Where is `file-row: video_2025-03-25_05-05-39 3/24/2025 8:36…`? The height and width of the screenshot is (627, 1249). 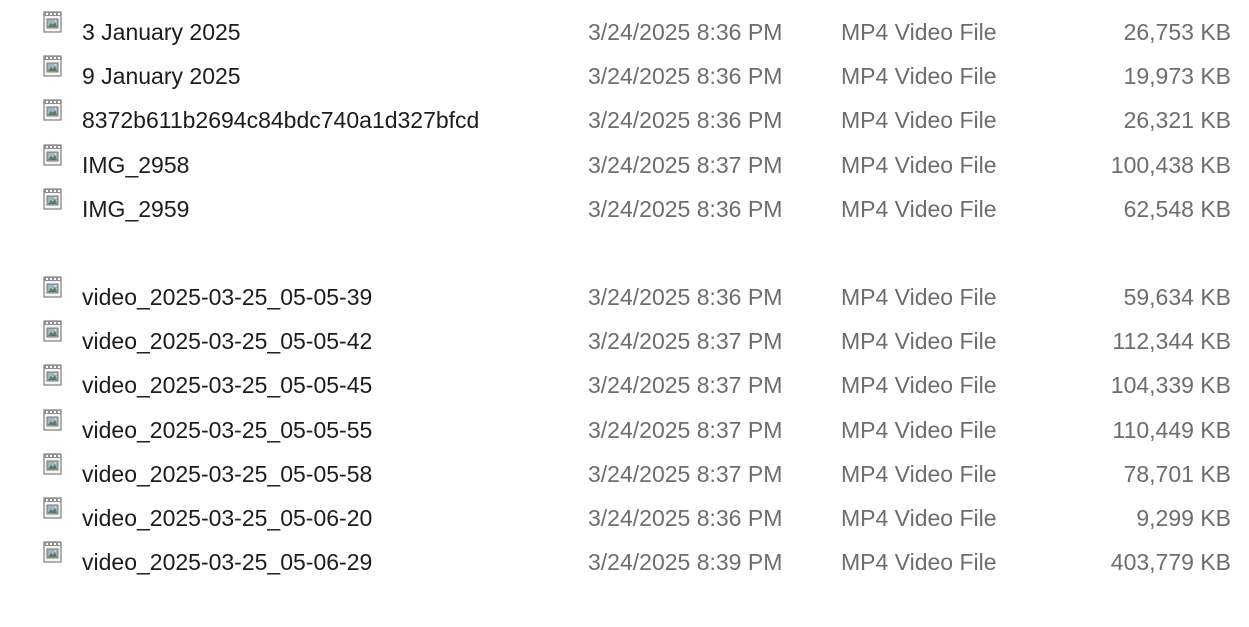
file-row: video_2025-03-25_05-05-39 3/24/2025 8:36… is located at coordinates (624, 297).